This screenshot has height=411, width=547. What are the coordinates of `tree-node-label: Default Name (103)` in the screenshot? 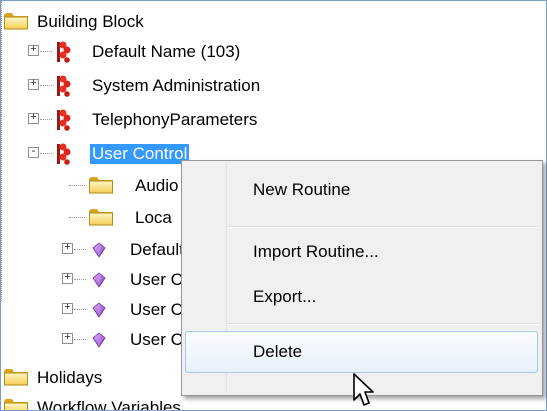 It's located at (166, 51).